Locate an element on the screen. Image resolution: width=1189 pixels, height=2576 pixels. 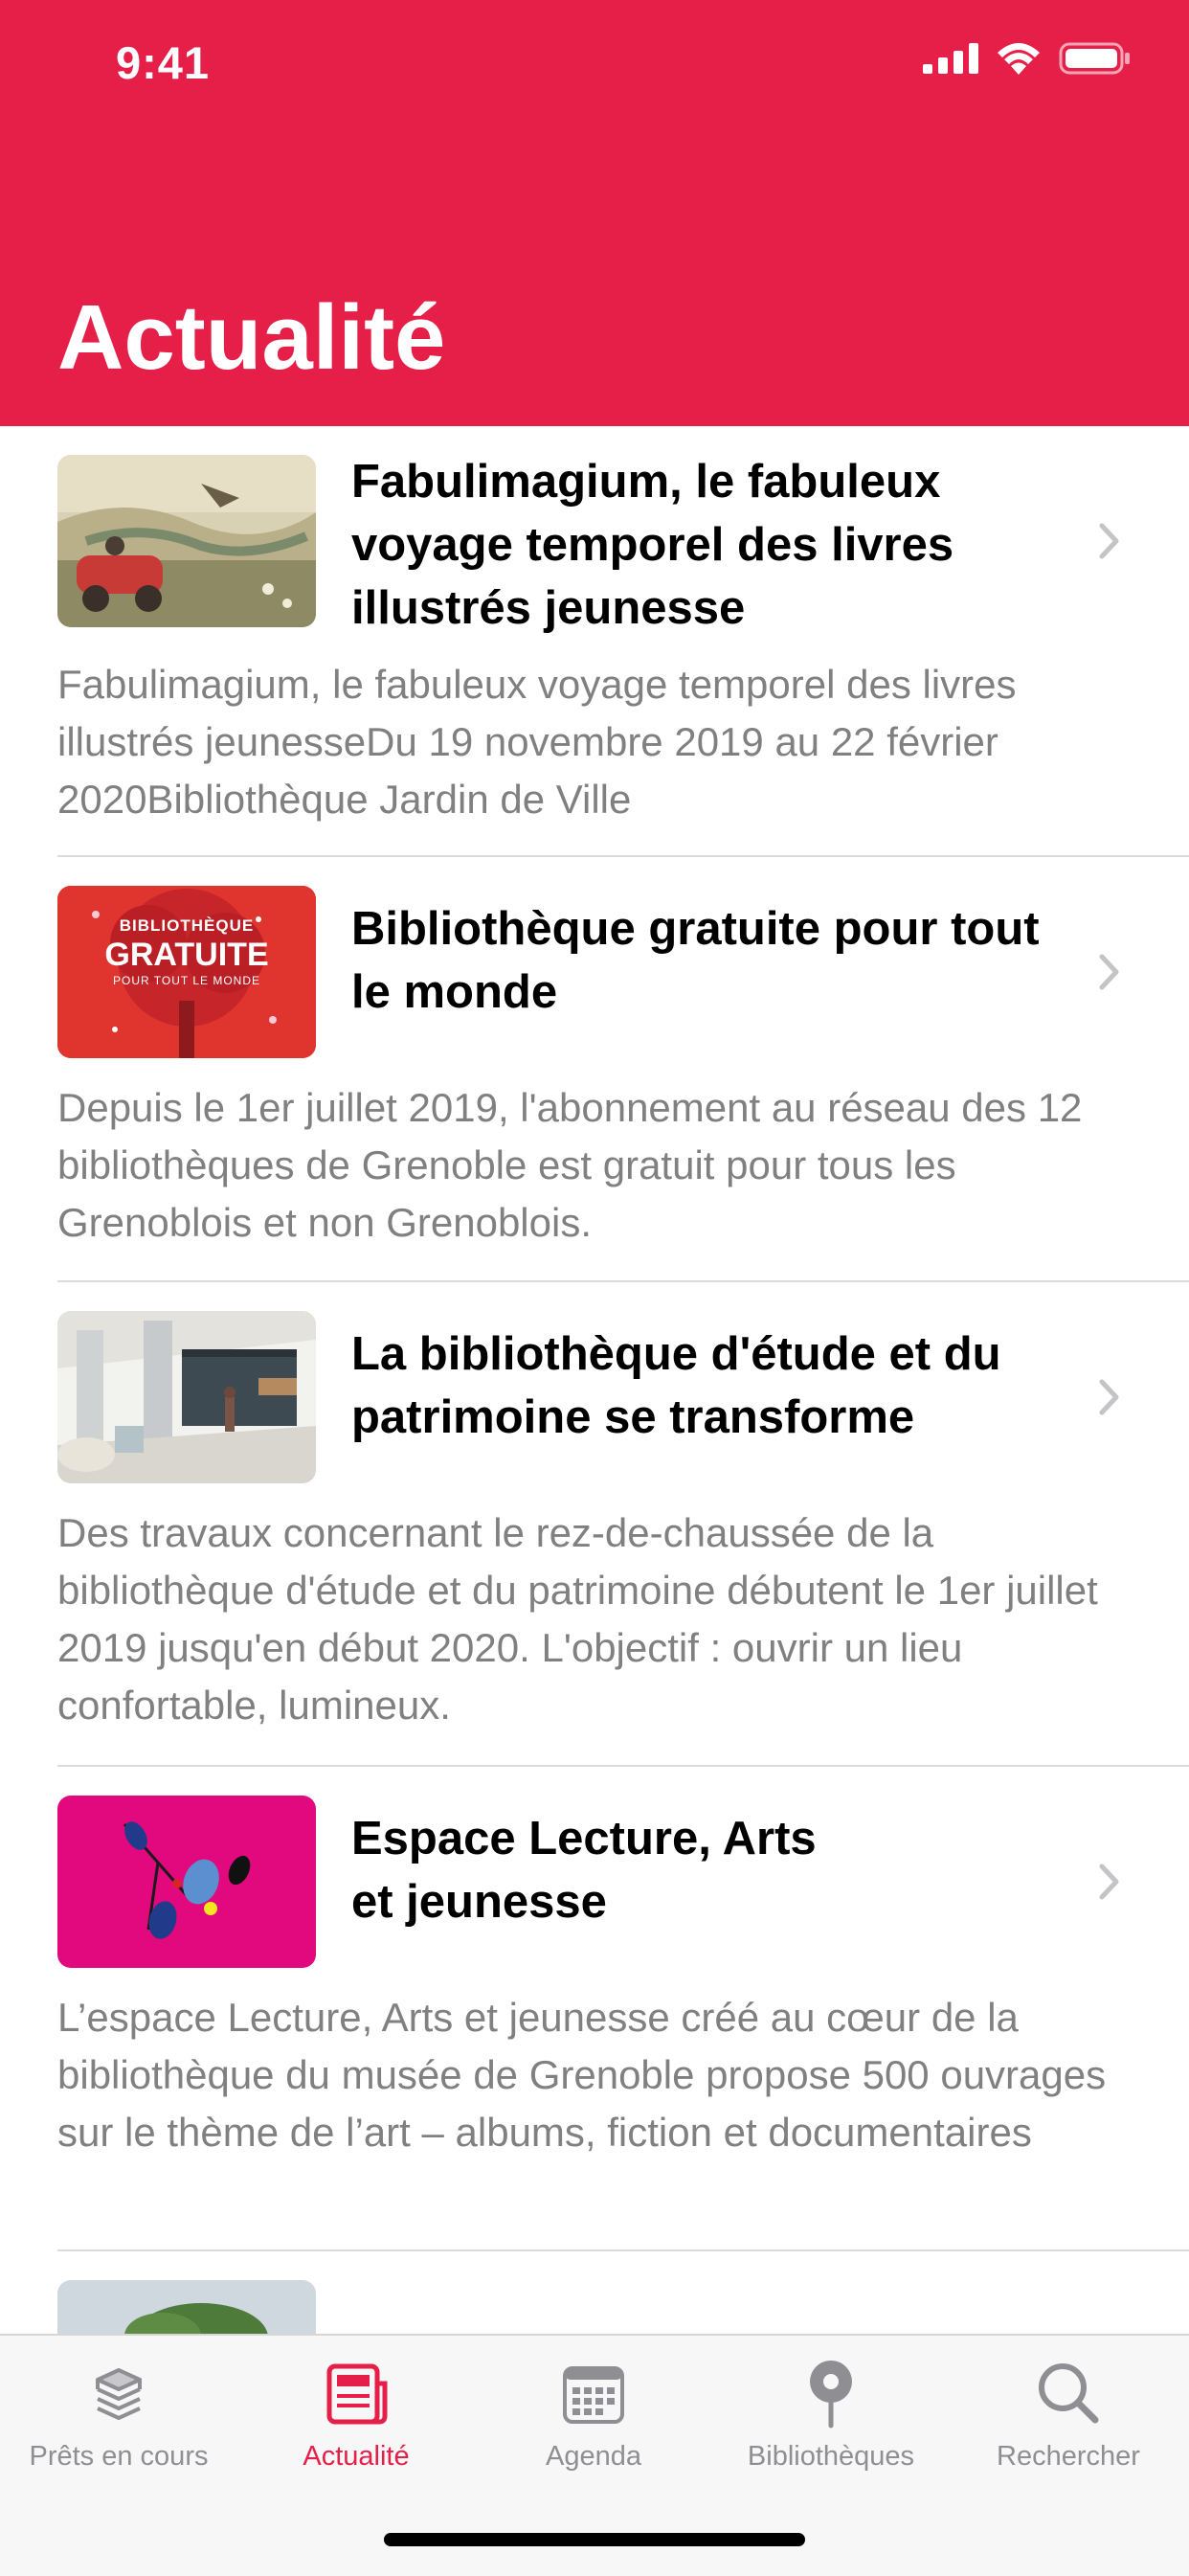
map-pin-icon is located at coordinates (831, 2395).